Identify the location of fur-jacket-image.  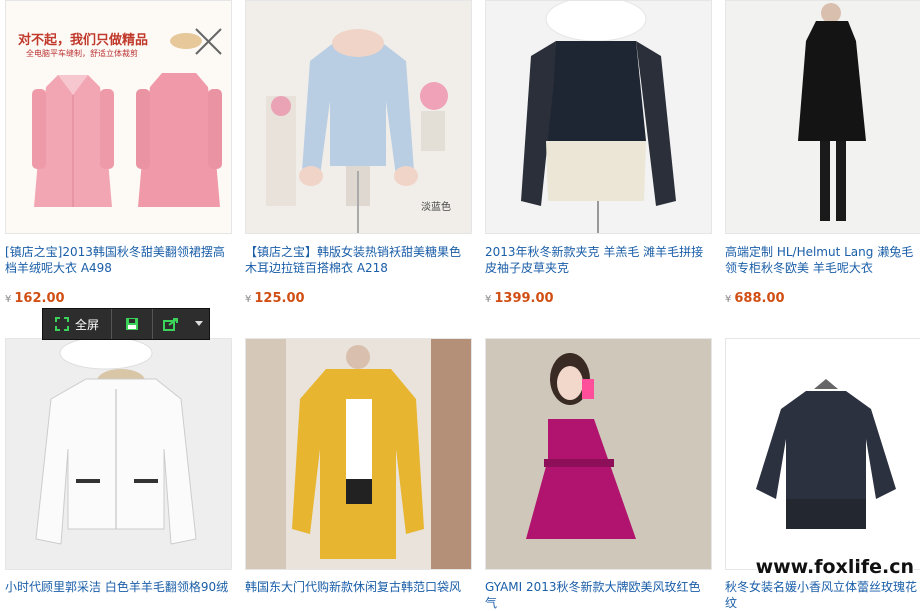
(598, 117).